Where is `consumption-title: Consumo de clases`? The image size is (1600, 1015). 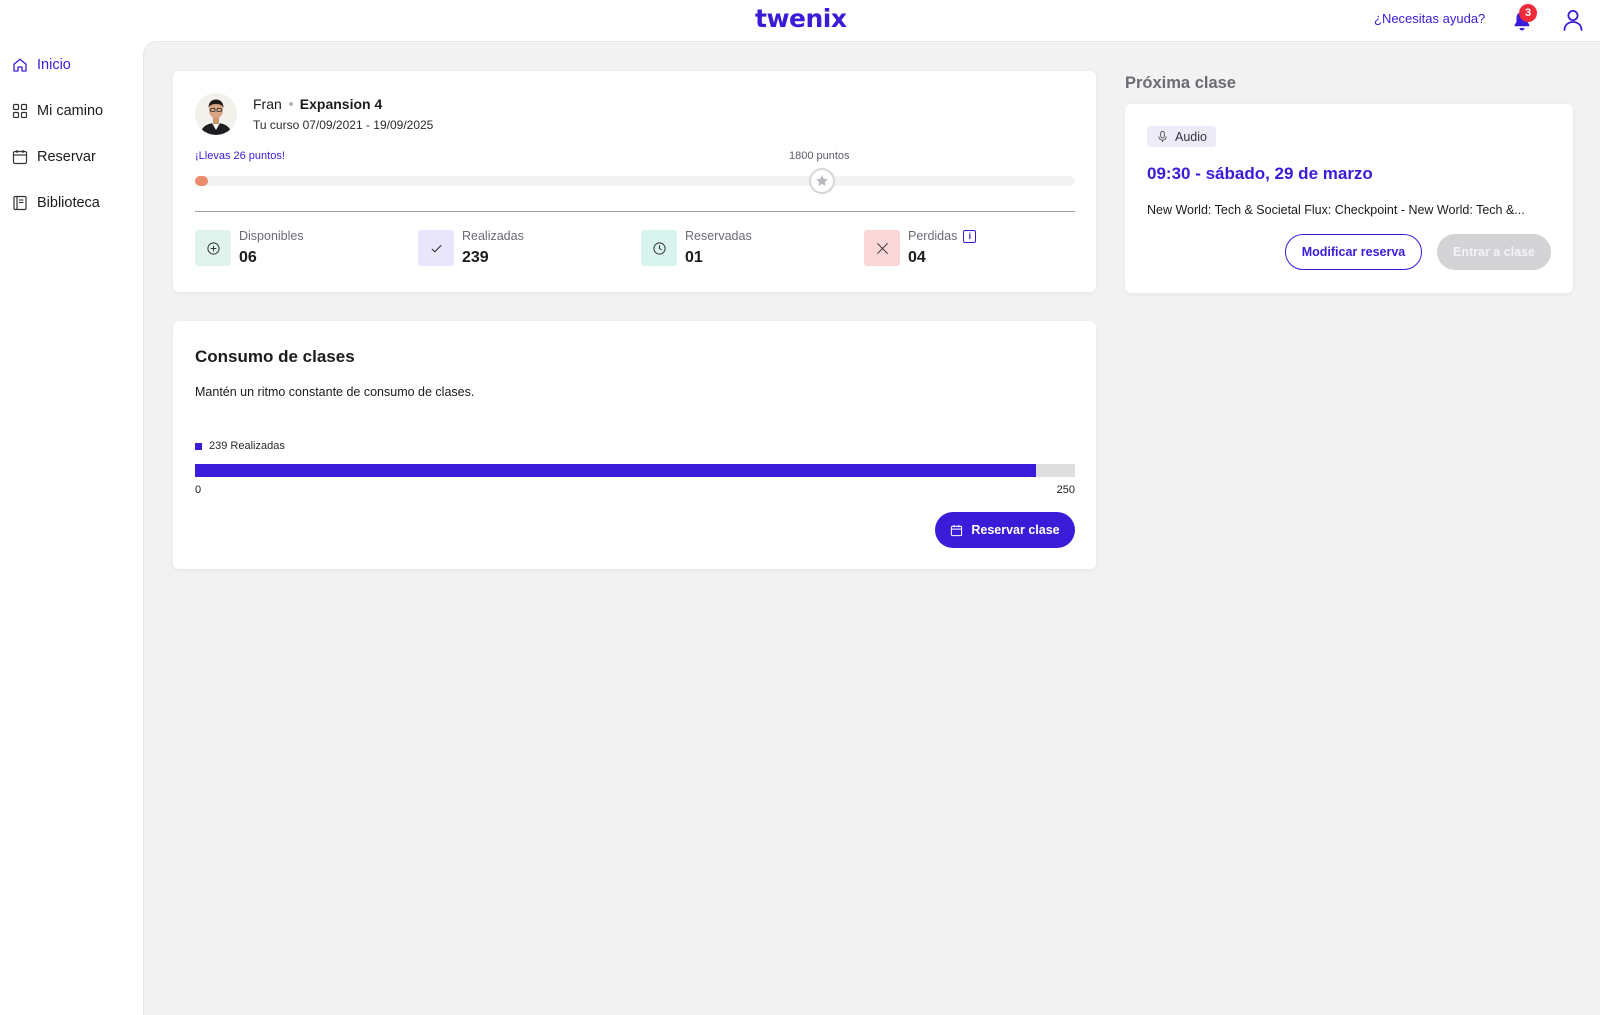 consumption-title: Consumo de clases is located at coordinates (275, 356).